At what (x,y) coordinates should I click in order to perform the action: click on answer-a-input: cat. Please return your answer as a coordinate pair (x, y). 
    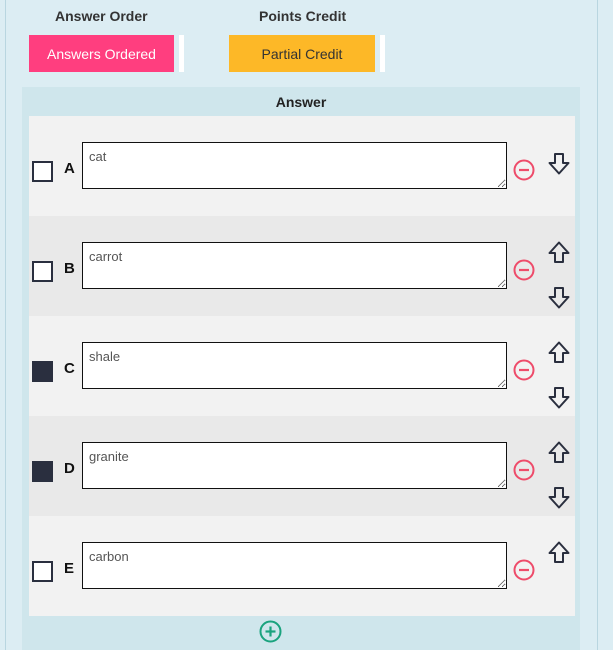
    Looking at the image, I should click on (294, 165).